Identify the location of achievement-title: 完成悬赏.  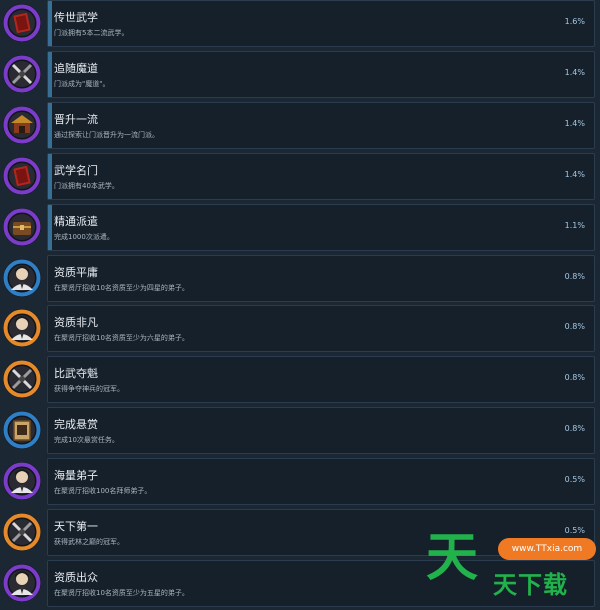
(76, 424).